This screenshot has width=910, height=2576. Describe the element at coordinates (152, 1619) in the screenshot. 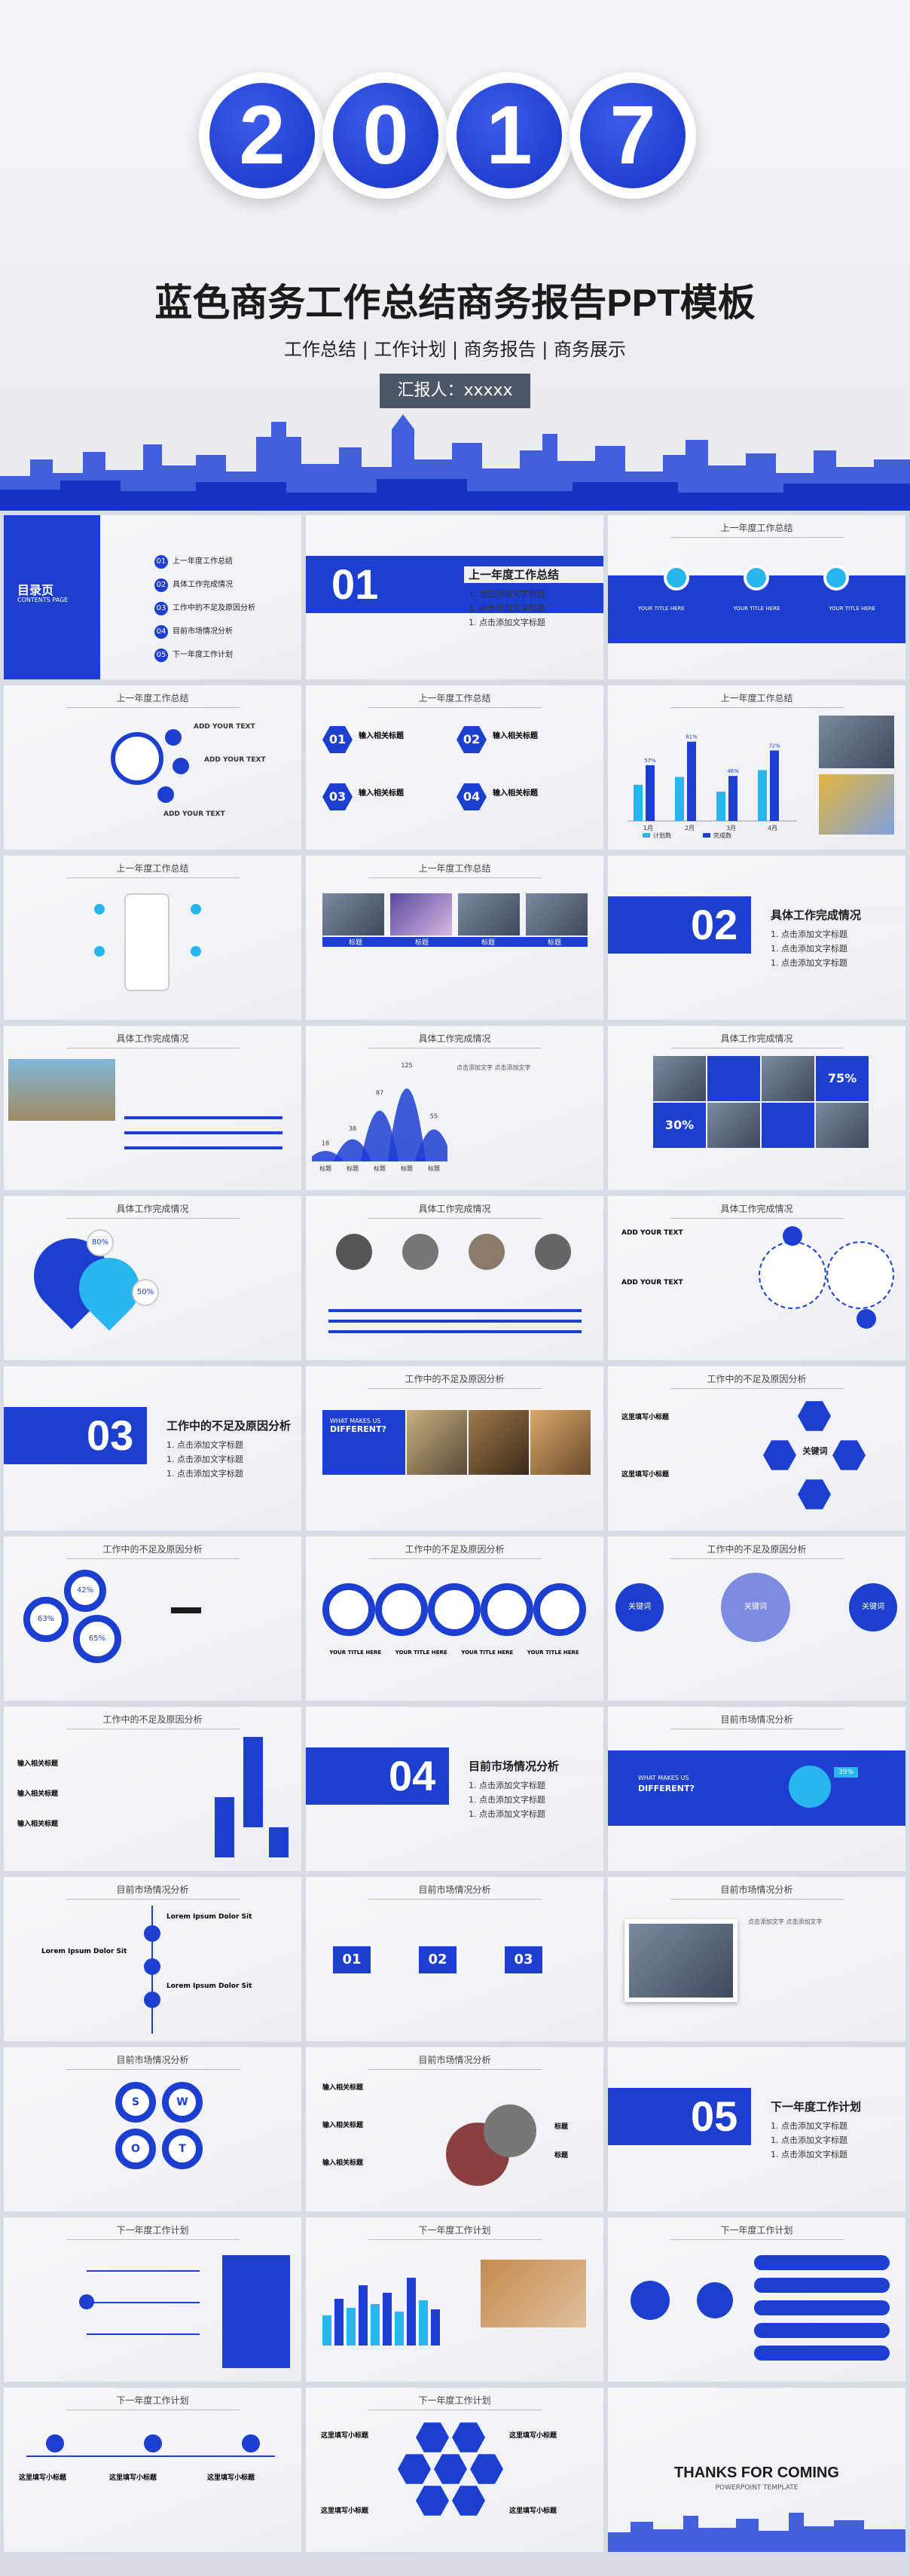

I see `slide-gears: 工作中的不足及原因分析 63% 42% 65%` at that location.